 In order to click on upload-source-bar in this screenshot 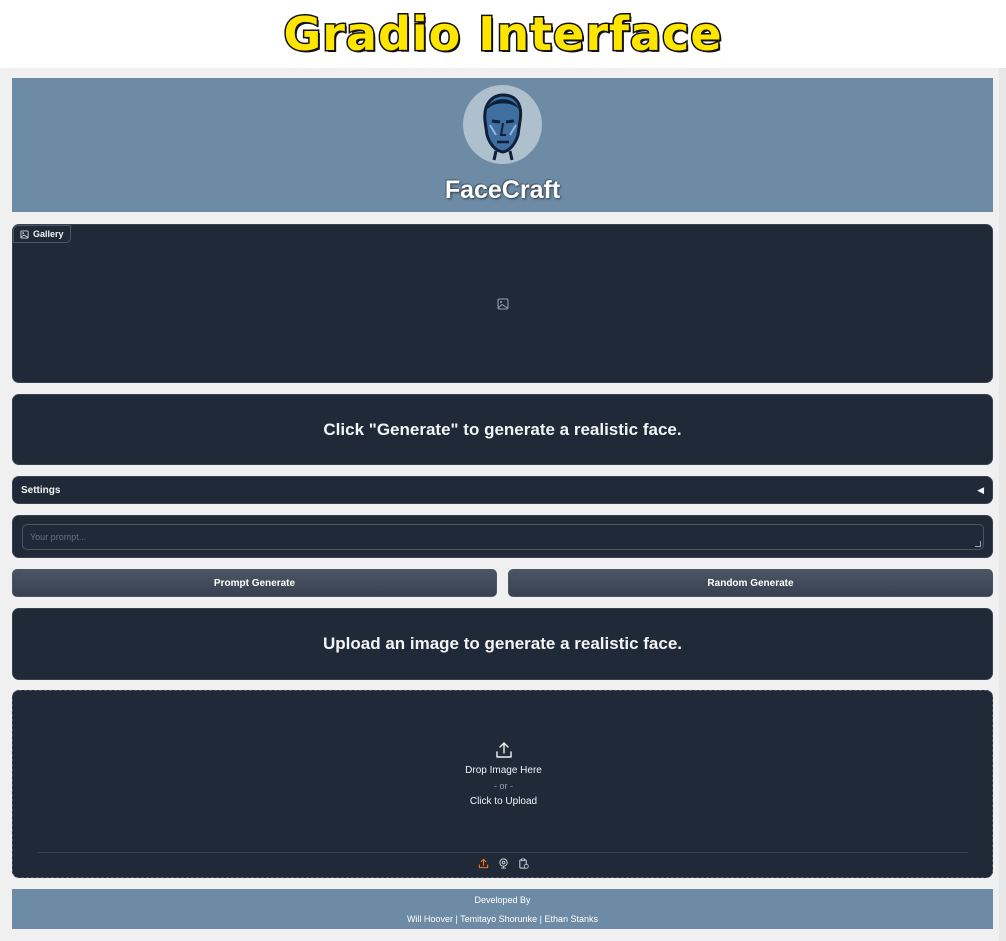, I will do `click(503, 863)`.